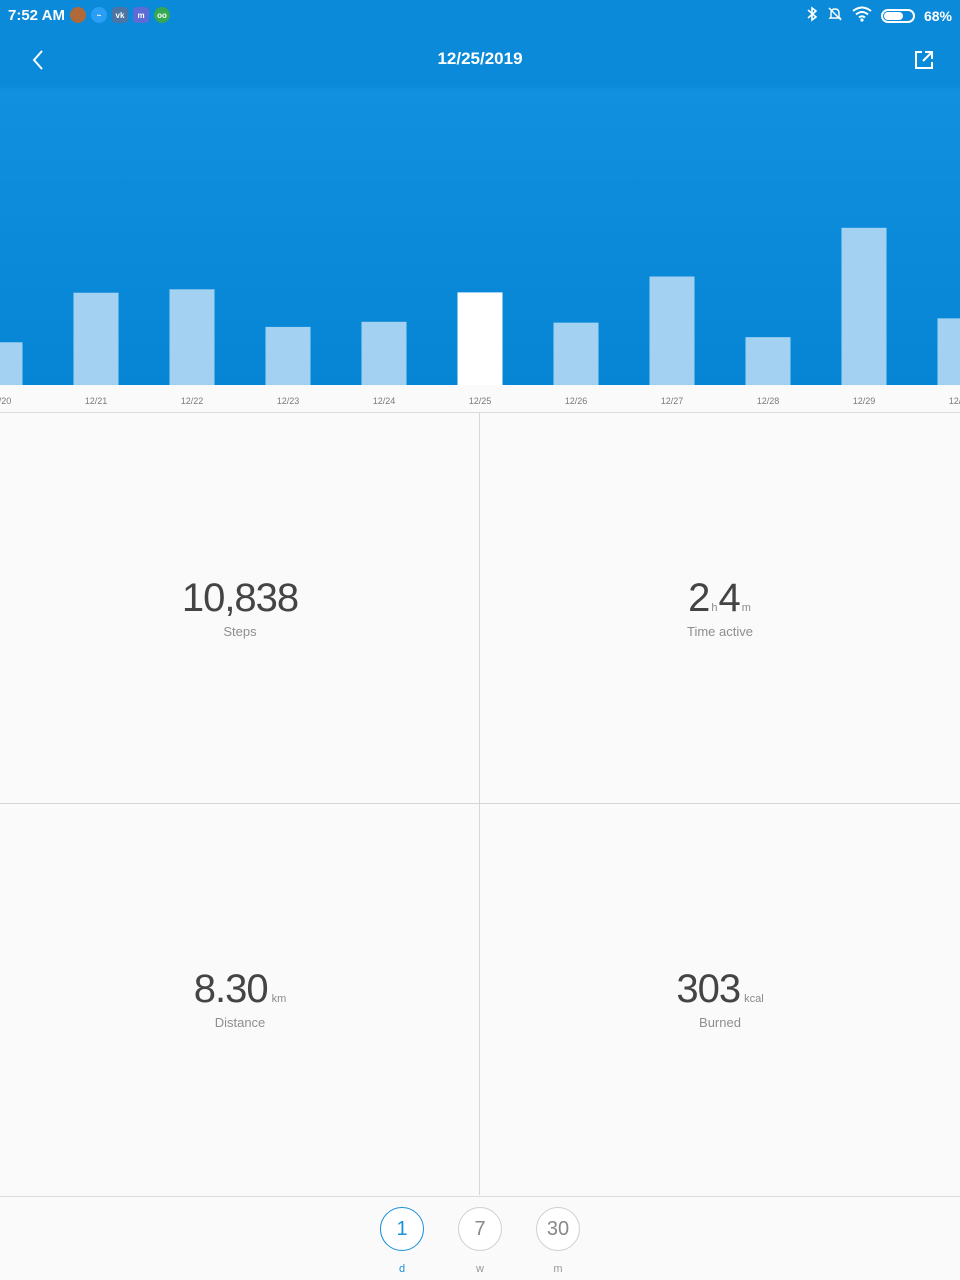 The image size is (960, 1280). Describe the element at coordinates (6, 401) in the screenshot. I see `x-tick-label: 12/20` at that location.